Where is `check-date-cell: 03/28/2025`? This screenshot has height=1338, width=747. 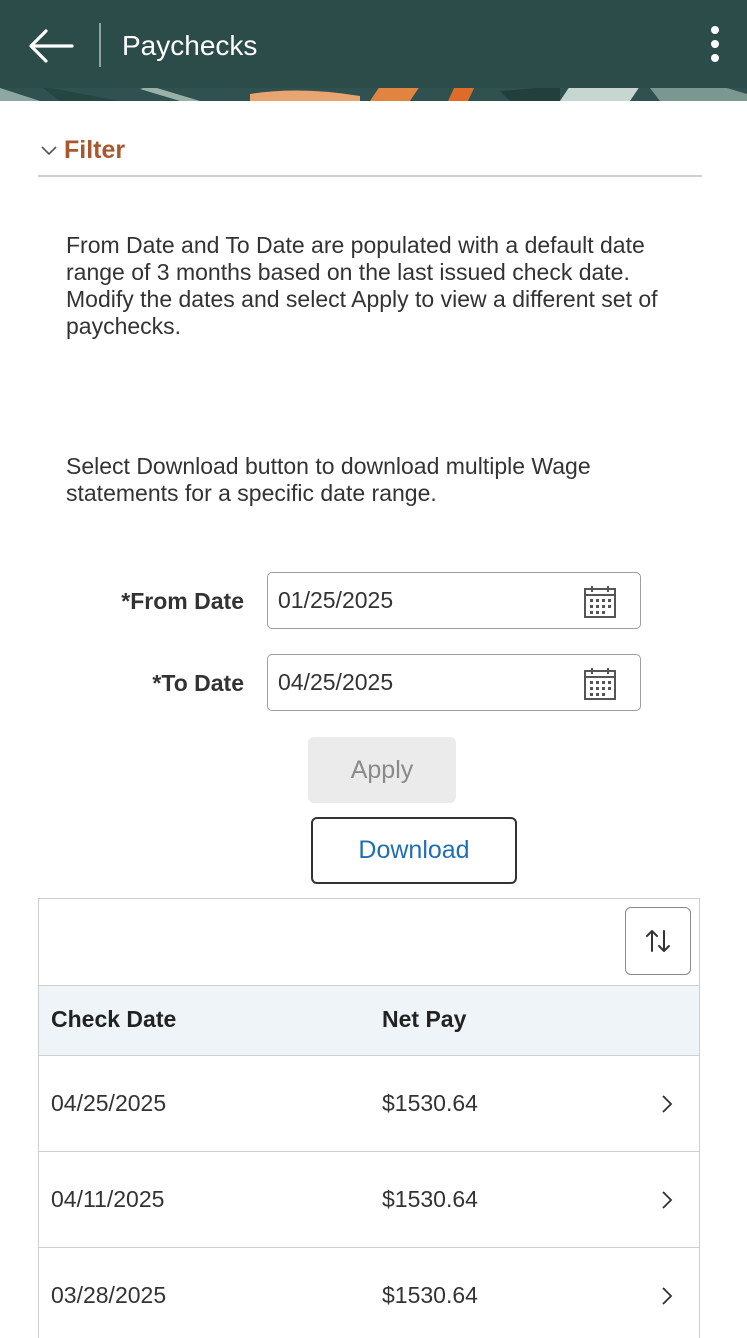
check-date-cell: 03/28/2025 is located at coordinates (109, 1295).